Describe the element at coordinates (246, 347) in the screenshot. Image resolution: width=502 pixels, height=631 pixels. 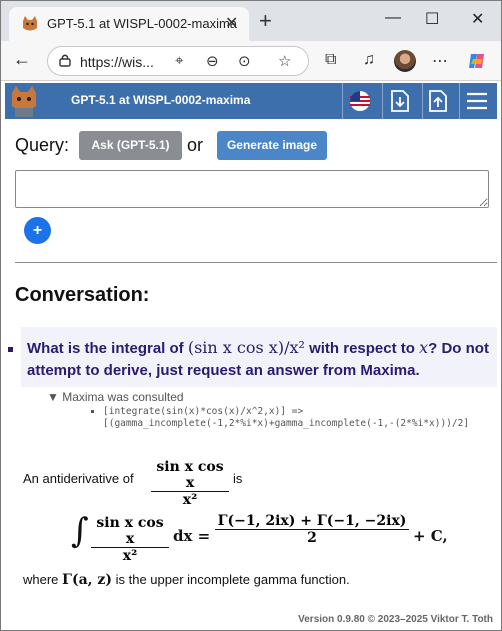
I see `question-math: (sin x cos x)/x²` at that location.